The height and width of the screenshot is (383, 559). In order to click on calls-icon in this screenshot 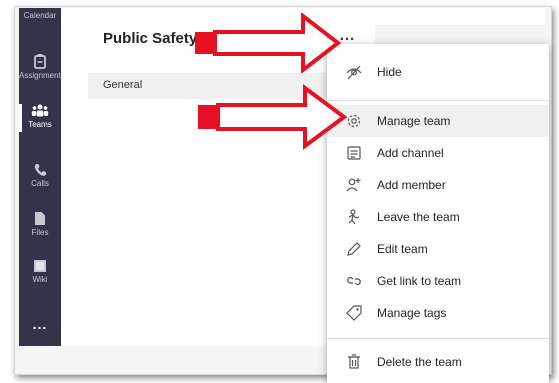, I will do `click(40, 170)`.